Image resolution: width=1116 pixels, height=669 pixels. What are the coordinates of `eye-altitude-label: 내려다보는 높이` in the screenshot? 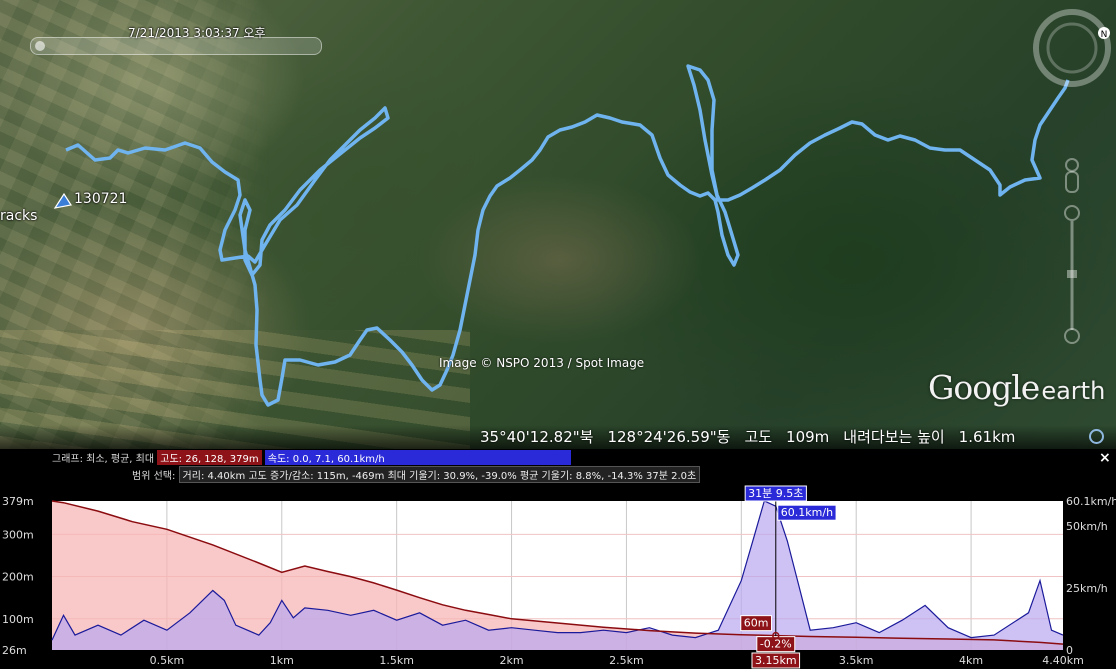 It's located at (894, 437).